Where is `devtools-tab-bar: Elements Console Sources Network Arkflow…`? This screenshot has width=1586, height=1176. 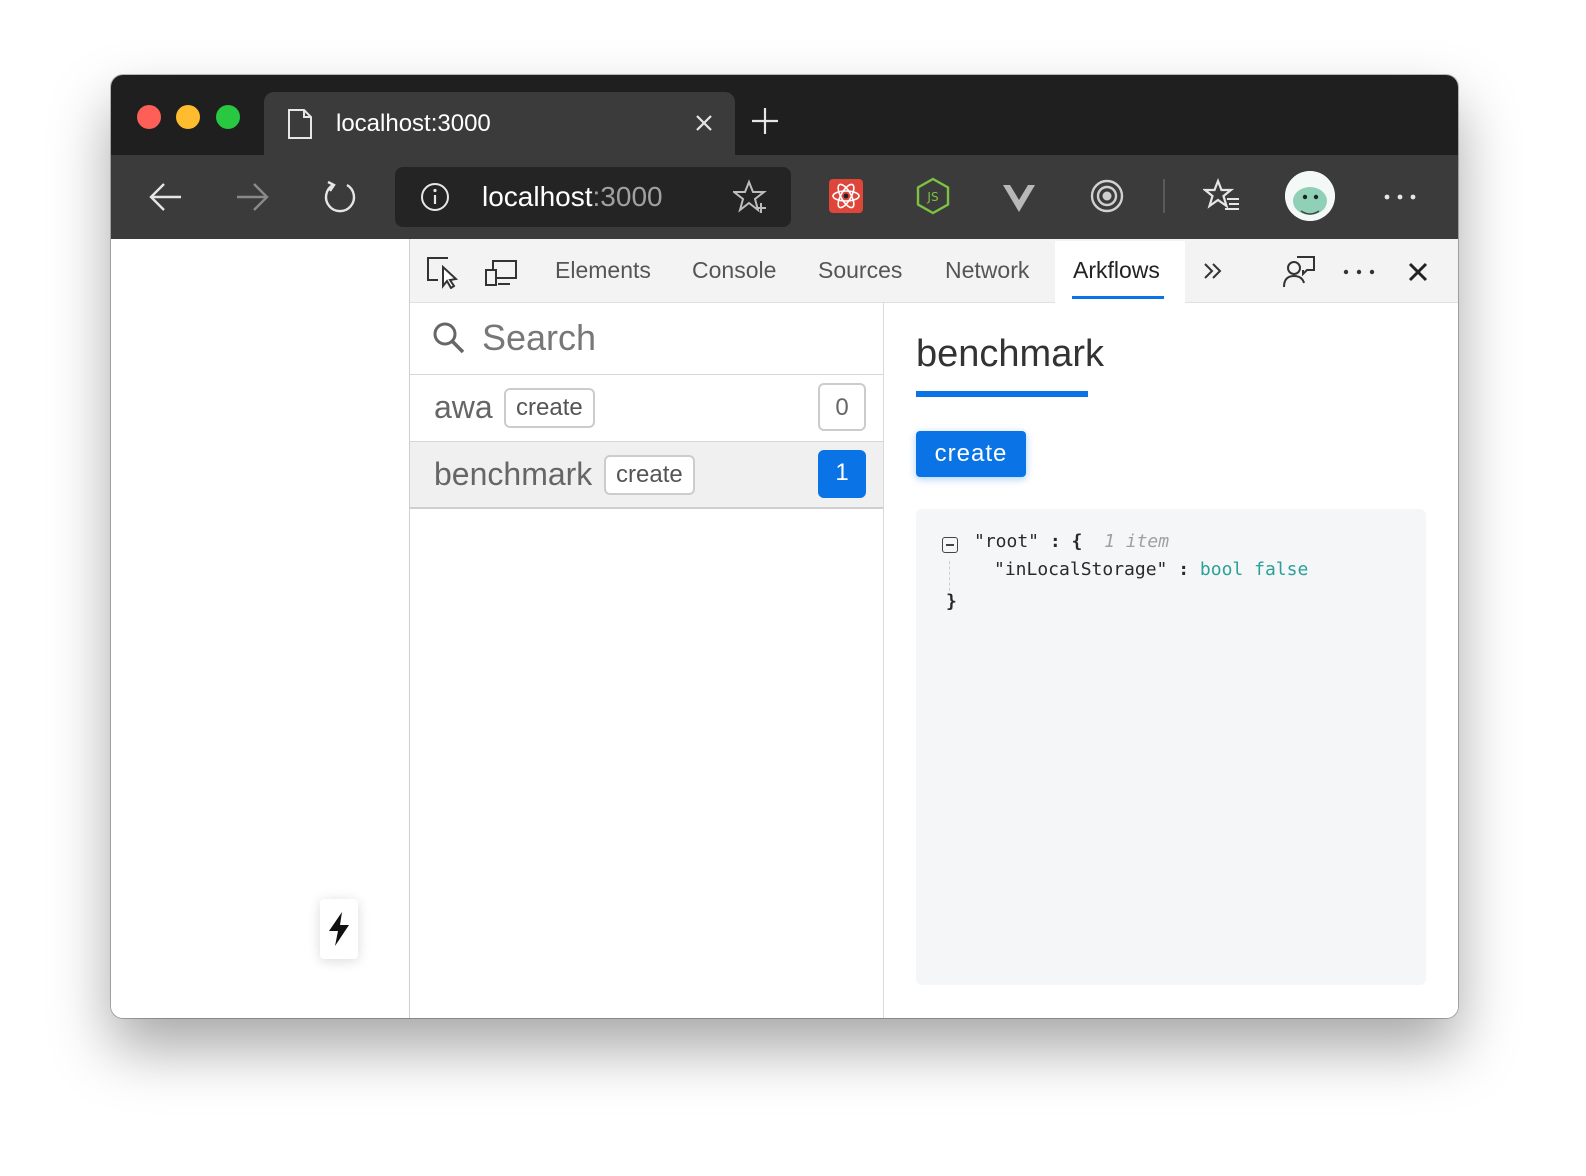
devtools-tab-bar: Elements Console Sources Network Arkflow… is located at coordinates (934, 271).